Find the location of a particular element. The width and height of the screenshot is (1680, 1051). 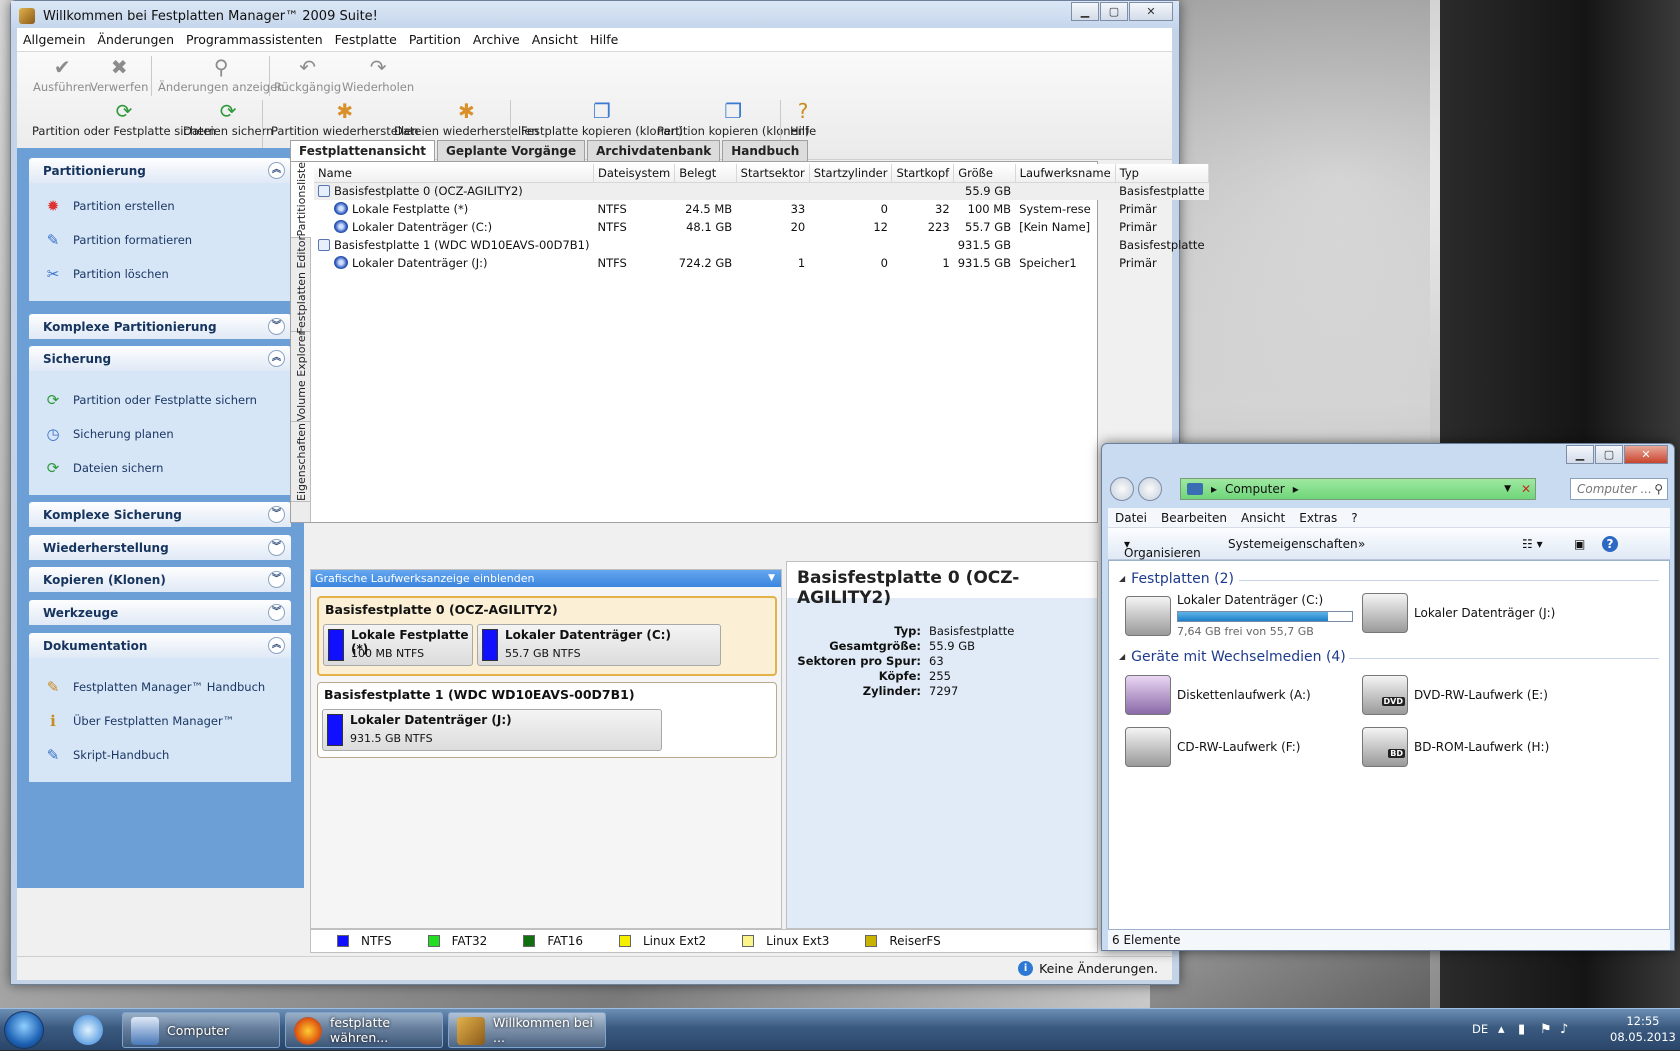

partition-loeschen-link: ✂ Partition löschen is located at coordinates (160, 274).